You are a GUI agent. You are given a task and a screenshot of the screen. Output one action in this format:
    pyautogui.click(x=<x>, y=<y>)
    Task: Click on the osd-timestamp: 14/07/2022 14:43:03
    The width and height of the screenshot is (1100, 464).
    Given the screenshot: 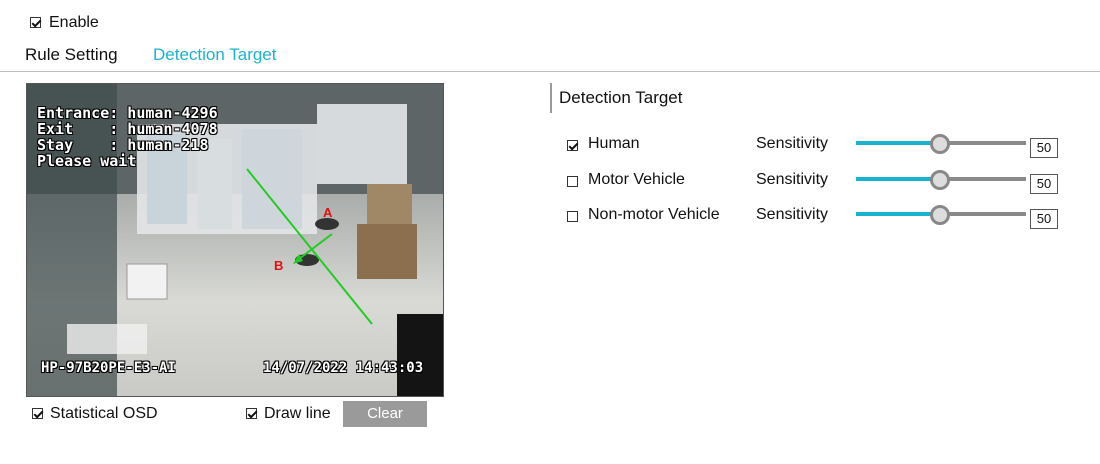 What is the action you would take?
    pyautogui.click(x=343, y=368)
    